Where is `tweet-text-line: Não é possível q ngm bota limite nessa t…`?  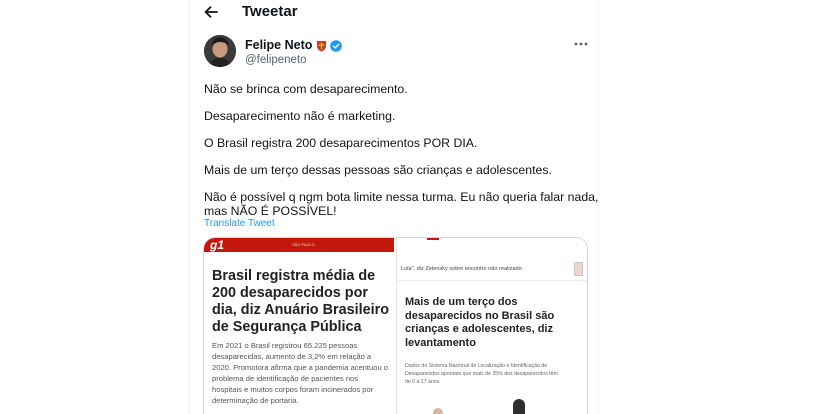
tweet-text-line: Não é possível q ngm bota limite nessa t… is located at coordinates (401, 197).